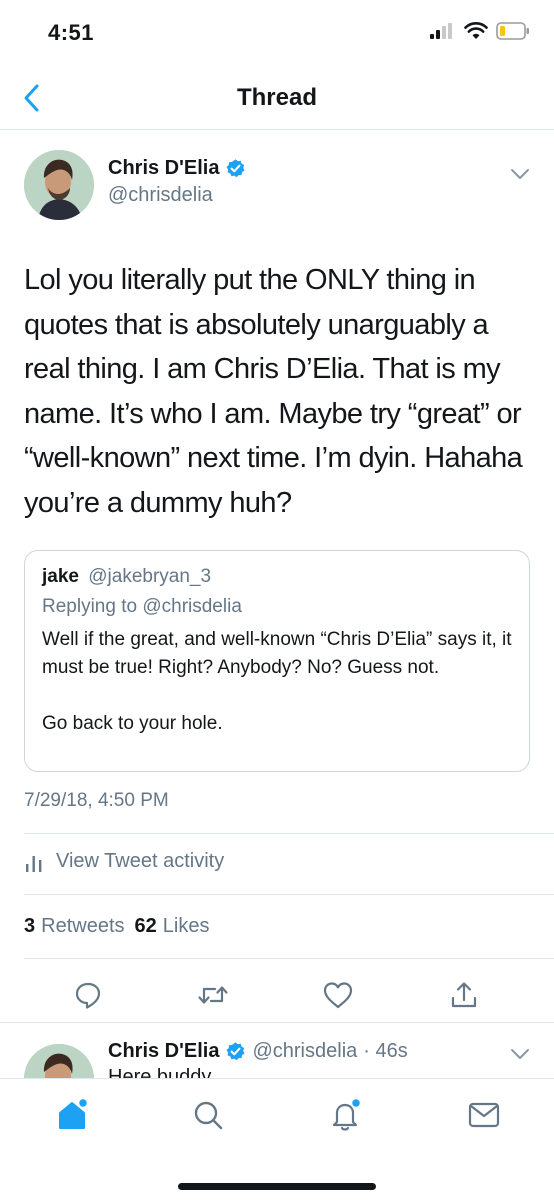  Describe the element at coordinates (277, 995) in the screenshot. I see `tweet-actions` at that location.